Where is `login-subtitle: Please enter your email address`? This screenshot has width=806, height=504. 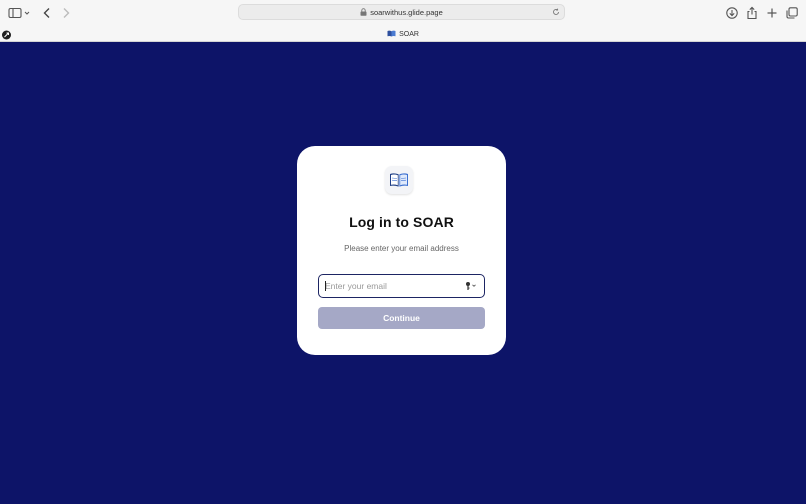 login-subtitle: Please enter your email address is located at coordinates (401, 248).